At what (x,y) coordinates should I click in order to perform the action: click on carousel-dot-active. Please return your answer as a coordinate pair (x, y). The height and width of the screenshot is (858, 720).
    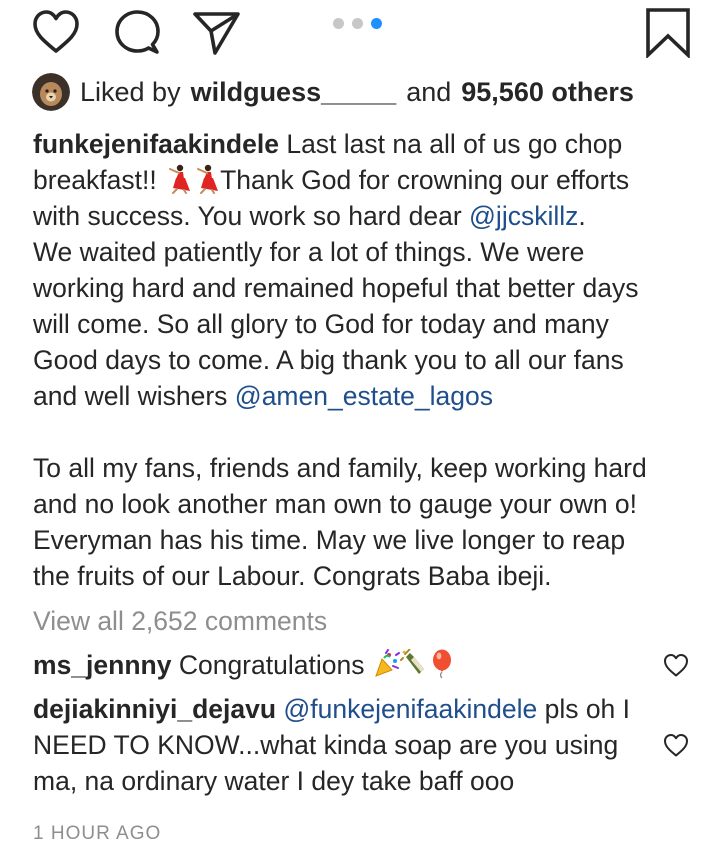
    Looking at the image, I should click on (376, 23).